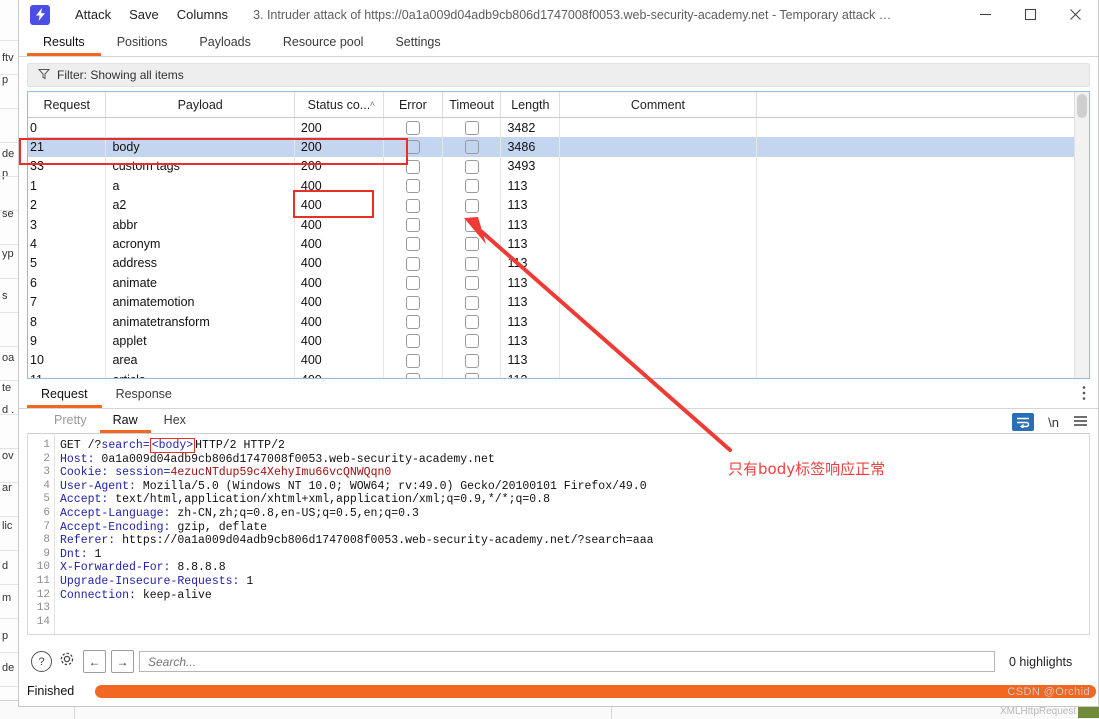 This screenshot has height=719, width=1099. What do you see at coordinates (1053, 422) in the screenshot?
I see `newline-toggle: \n` at bounding box center [1053, 422].